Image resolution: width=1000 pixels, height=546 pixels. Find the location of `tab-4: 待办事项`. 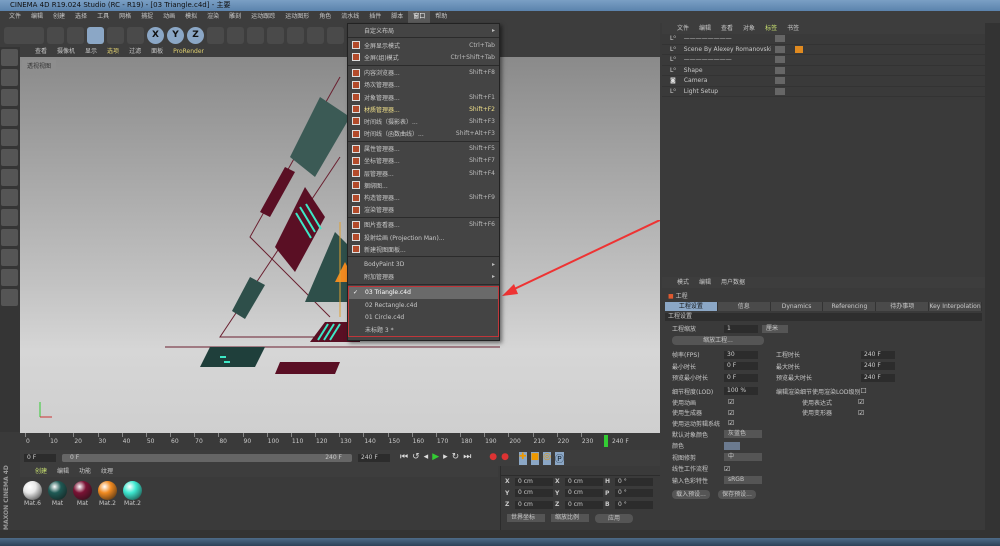

tab-4: 待办事项 is located at coordinates (903, 306).